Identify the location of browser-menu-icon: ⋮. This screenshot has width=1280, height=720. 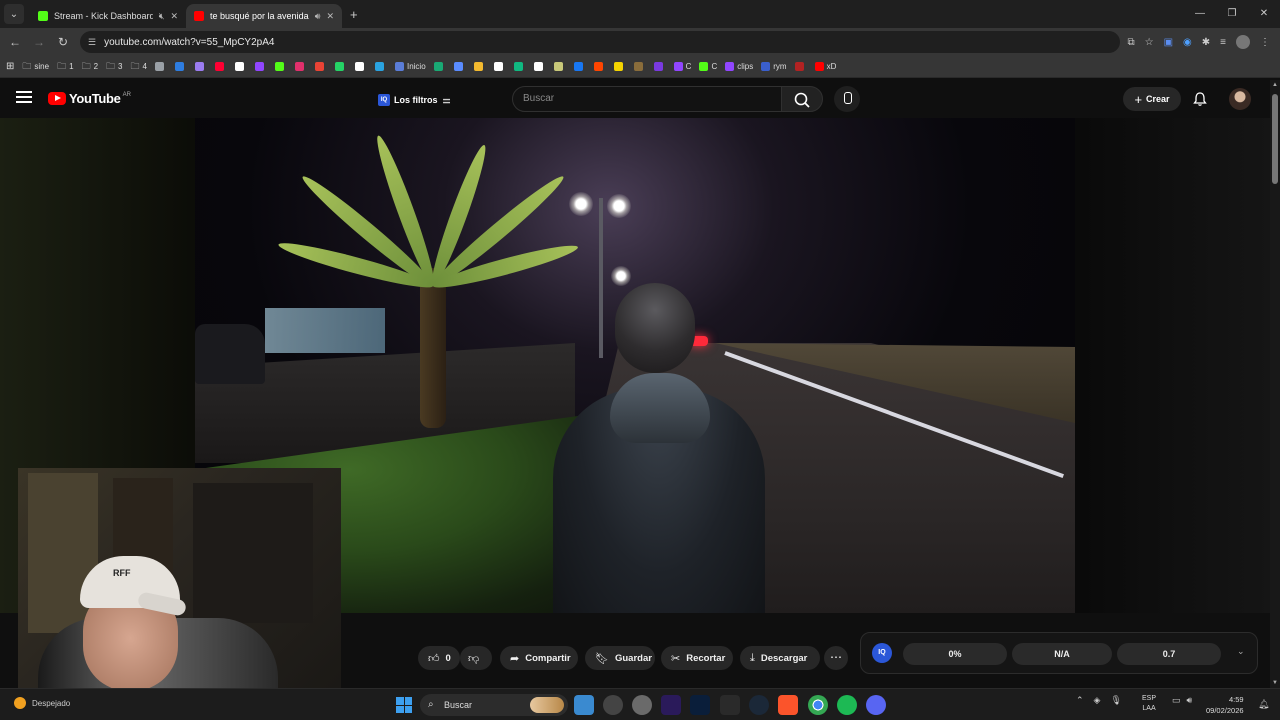
(1265, 42).